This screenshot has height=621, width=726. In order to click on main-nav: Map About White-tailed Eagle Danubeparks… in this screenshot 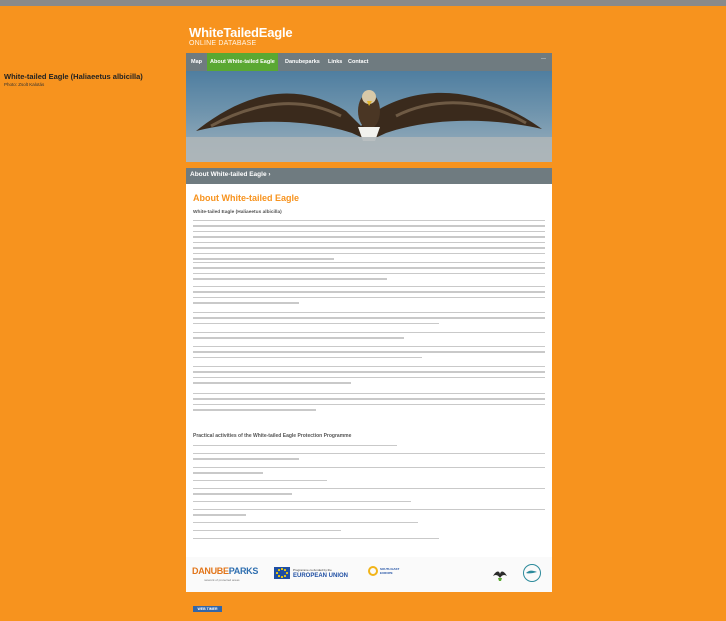, I will do `click(369, 62)`.